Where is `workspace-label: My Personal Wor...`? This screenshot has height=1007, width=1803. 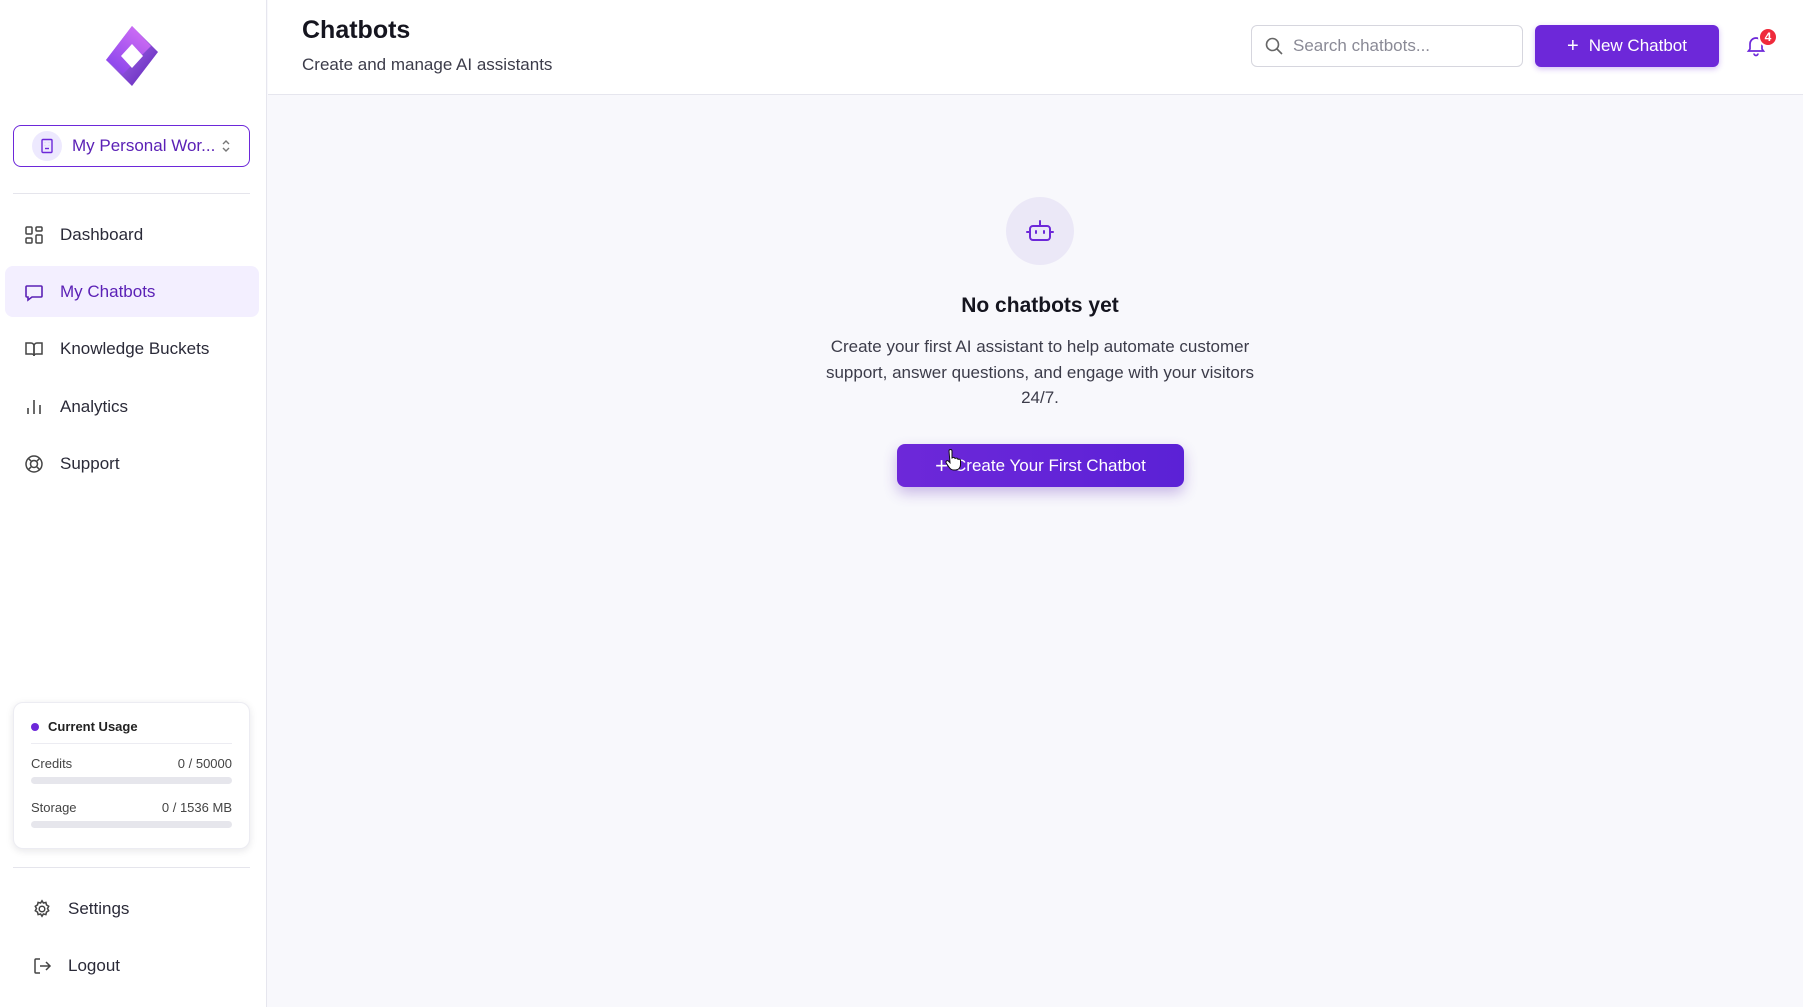 workspace-label: My Personal Wor... is located at coordinates (144, 145).